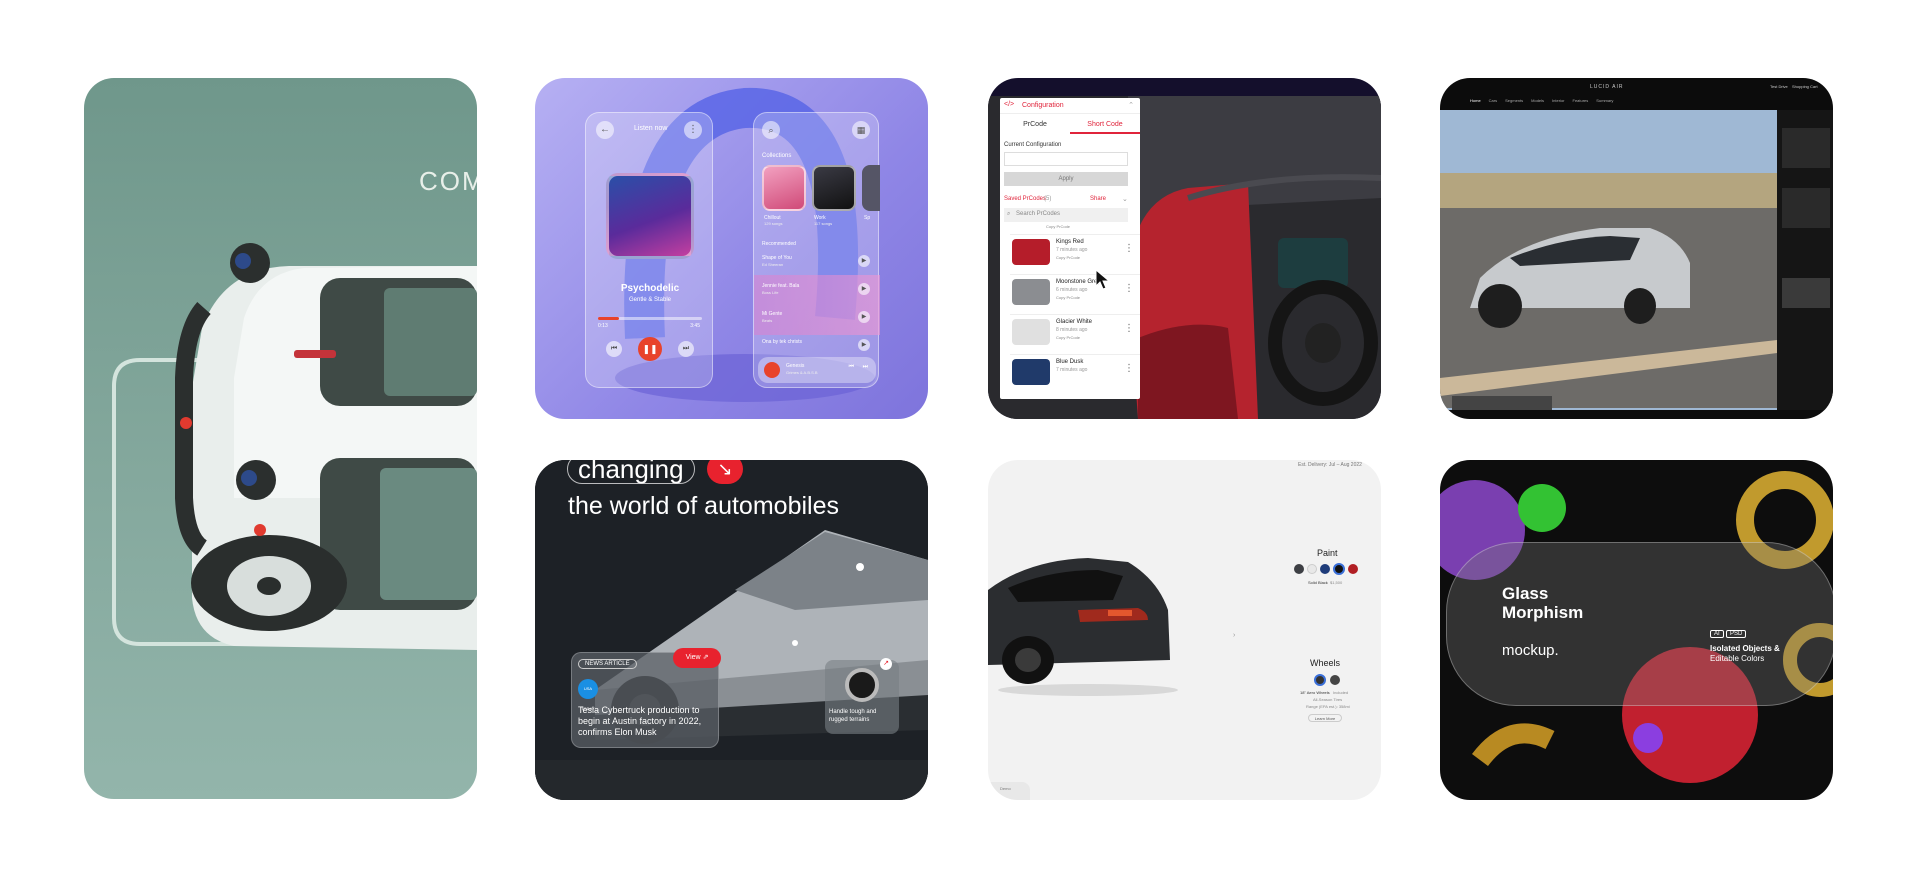 The height and width of the screenshot is (874, 1920). I want to click on apply-button: Apply, so click(1066, 179).